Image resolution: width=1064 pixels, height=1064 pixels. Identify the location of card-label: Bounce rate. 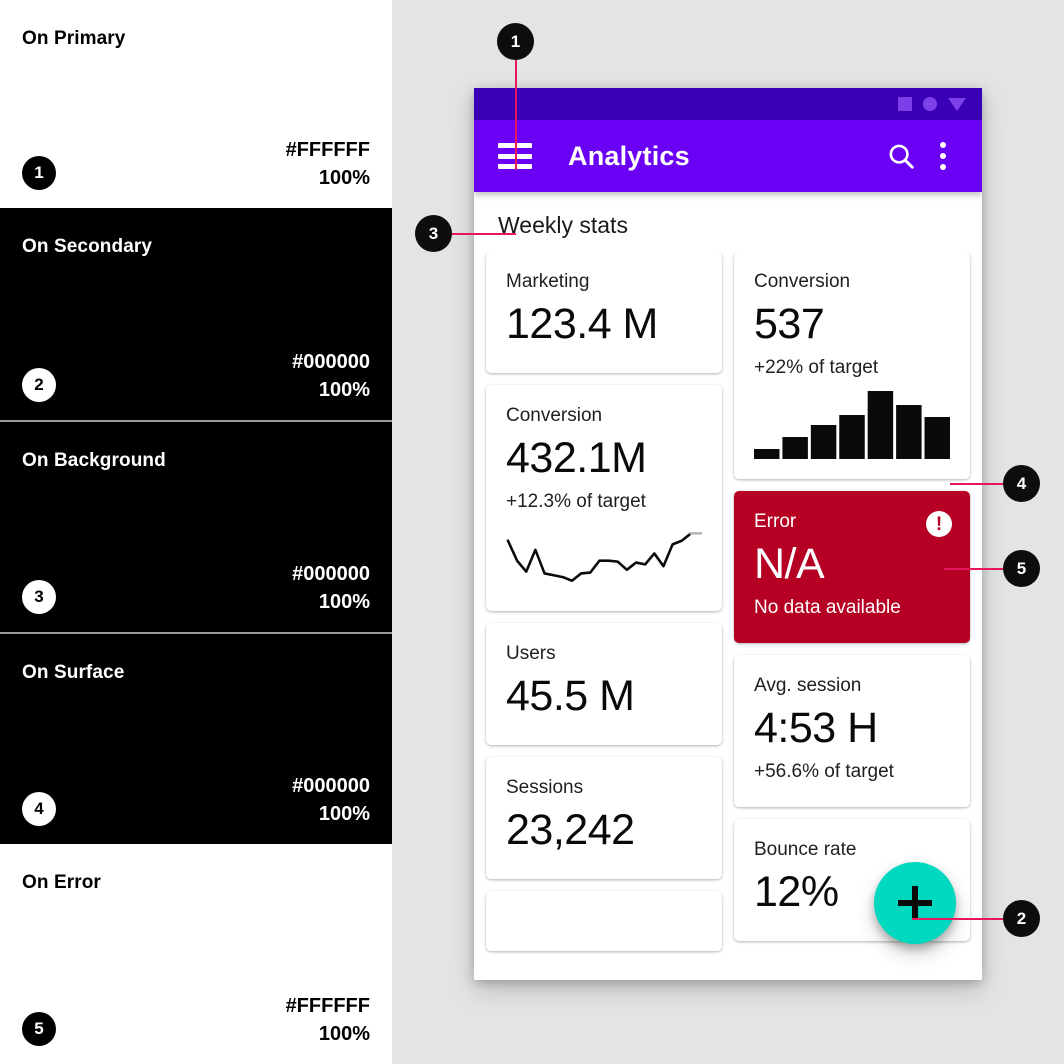
(805, 849).